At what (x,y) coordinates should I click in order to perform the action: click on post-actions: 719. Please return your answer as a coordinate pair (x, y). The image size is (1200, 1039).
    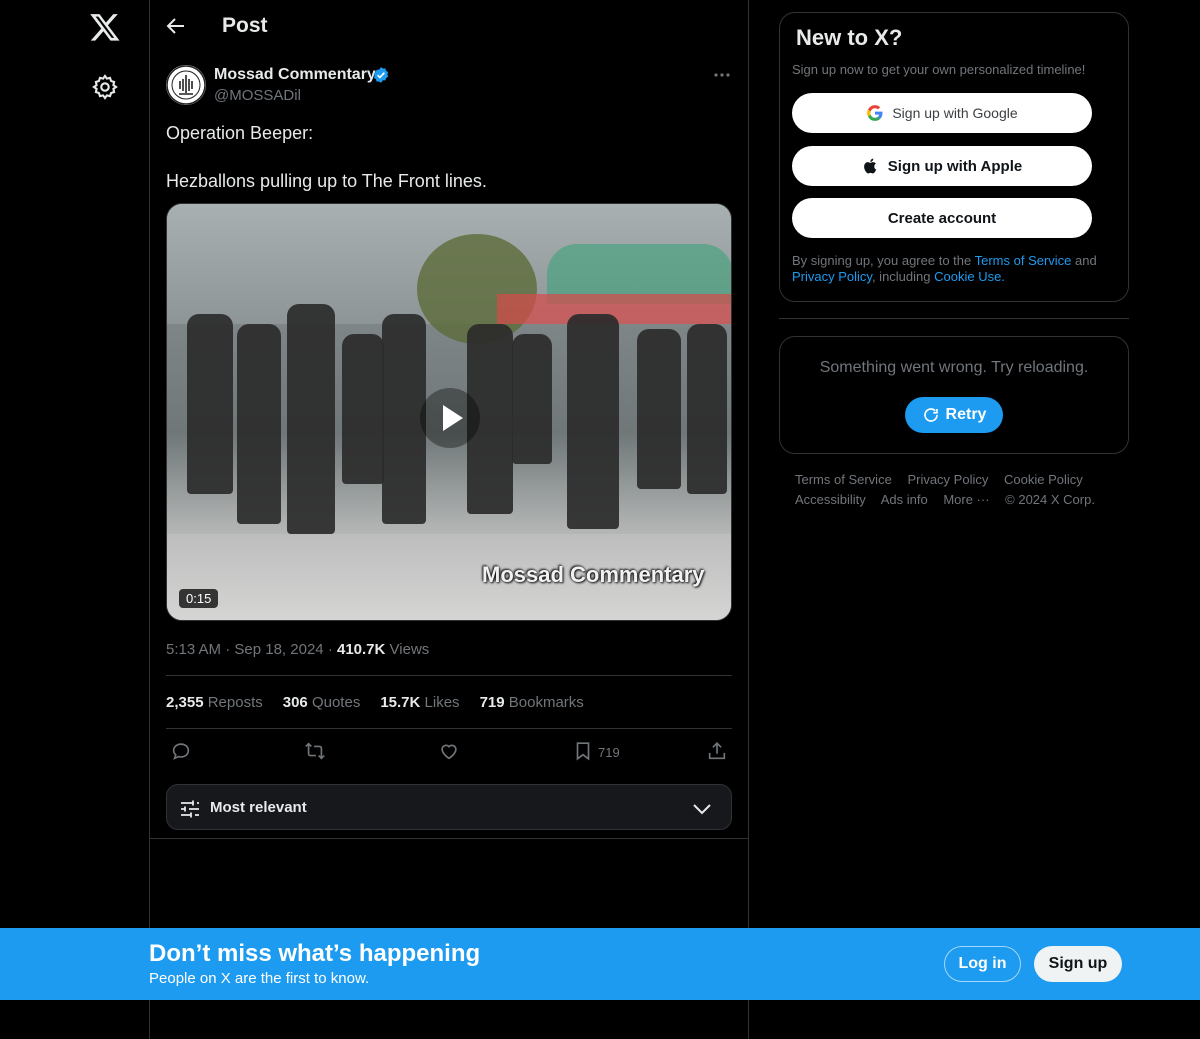
    Looking at the image, I should click on (449, 753).